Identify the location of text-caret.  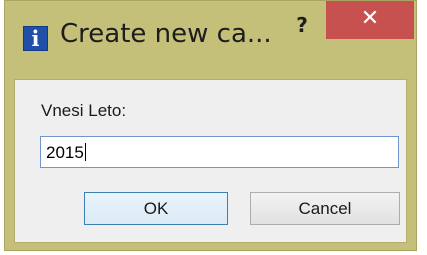
(85, 152).